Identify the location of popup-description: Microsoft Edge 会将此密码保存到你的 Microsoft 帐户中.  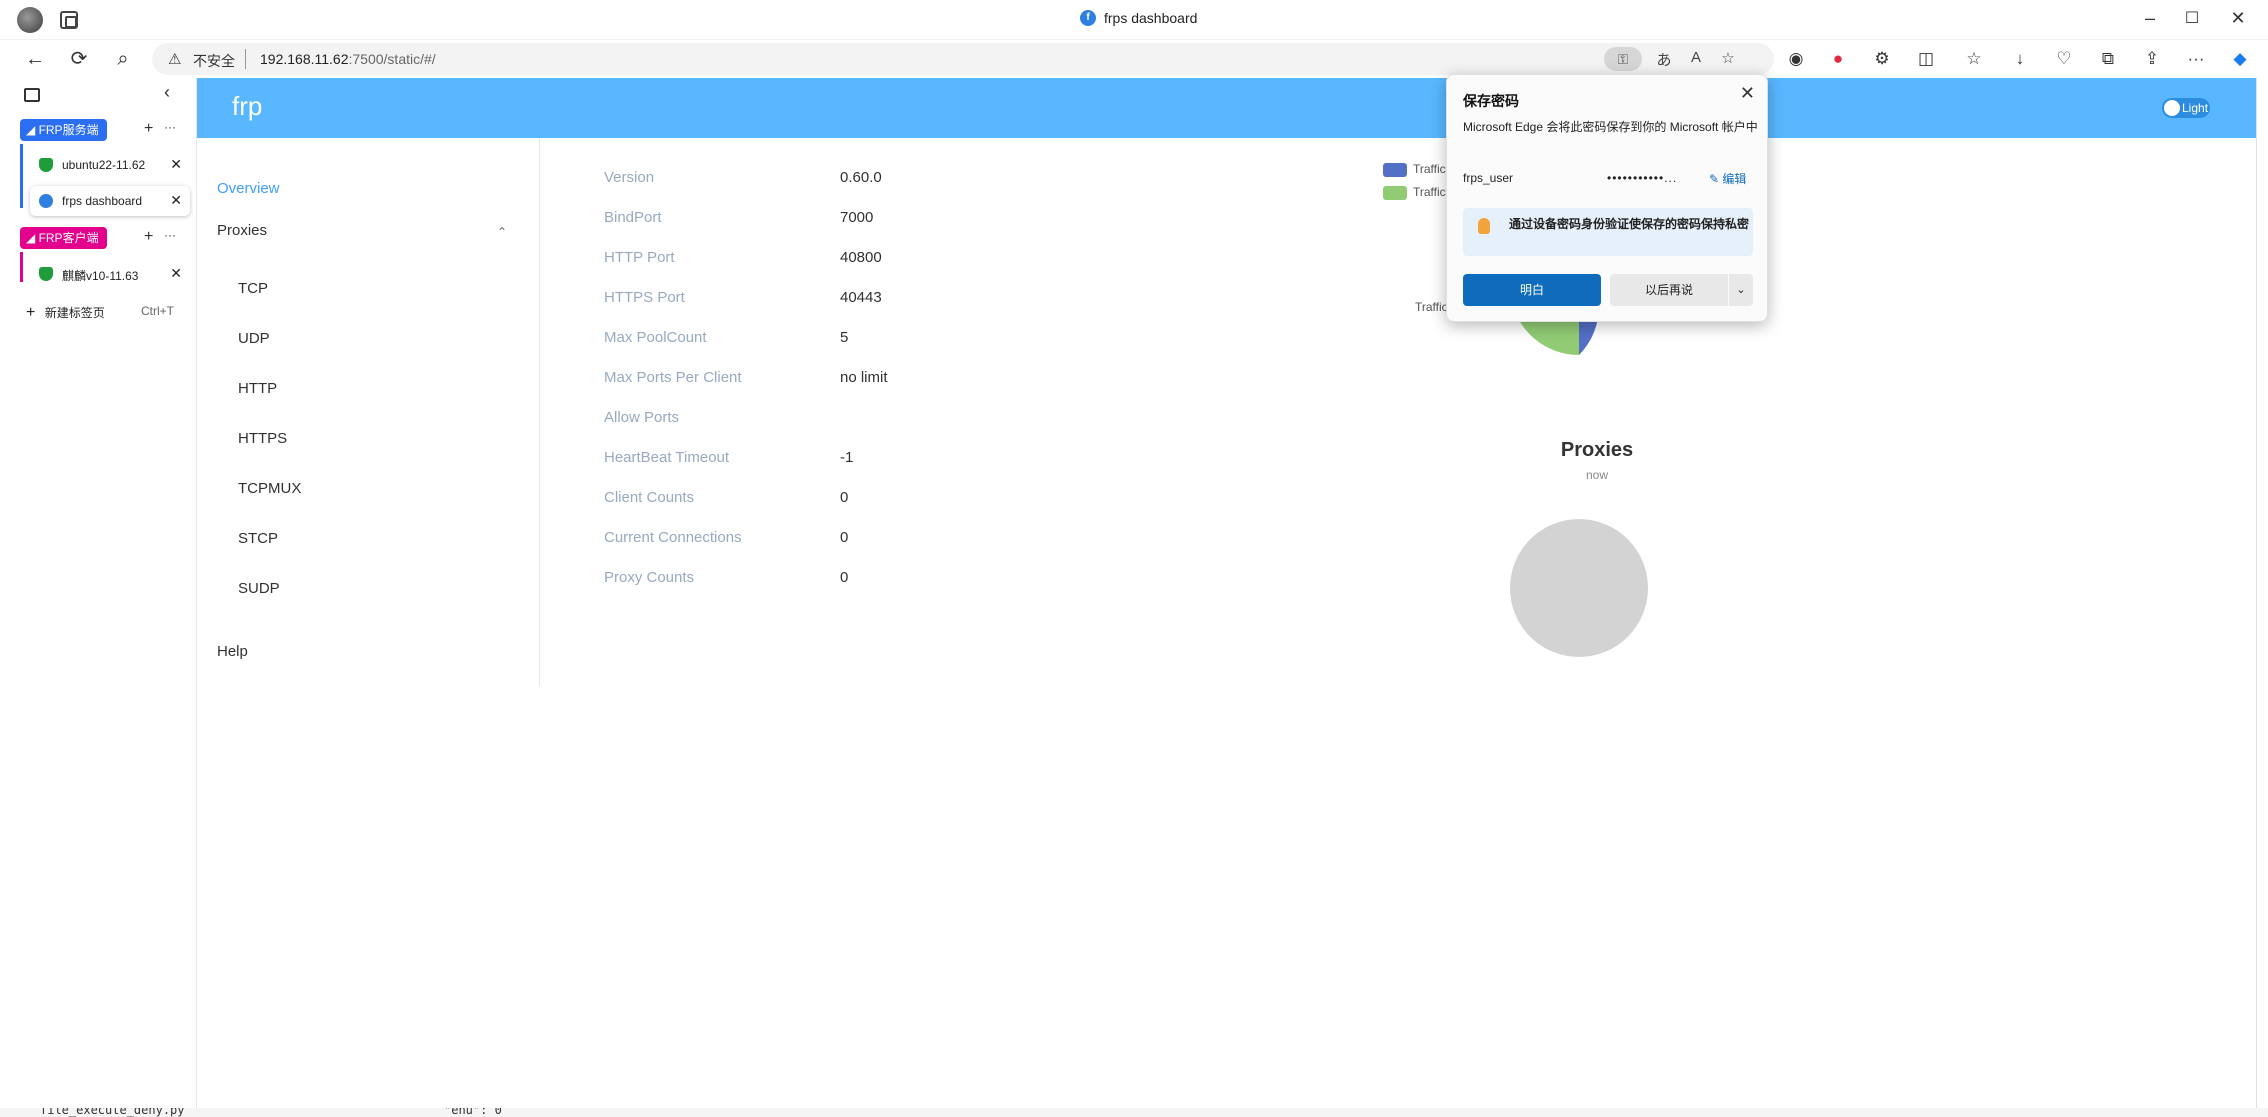
(1610, 127).